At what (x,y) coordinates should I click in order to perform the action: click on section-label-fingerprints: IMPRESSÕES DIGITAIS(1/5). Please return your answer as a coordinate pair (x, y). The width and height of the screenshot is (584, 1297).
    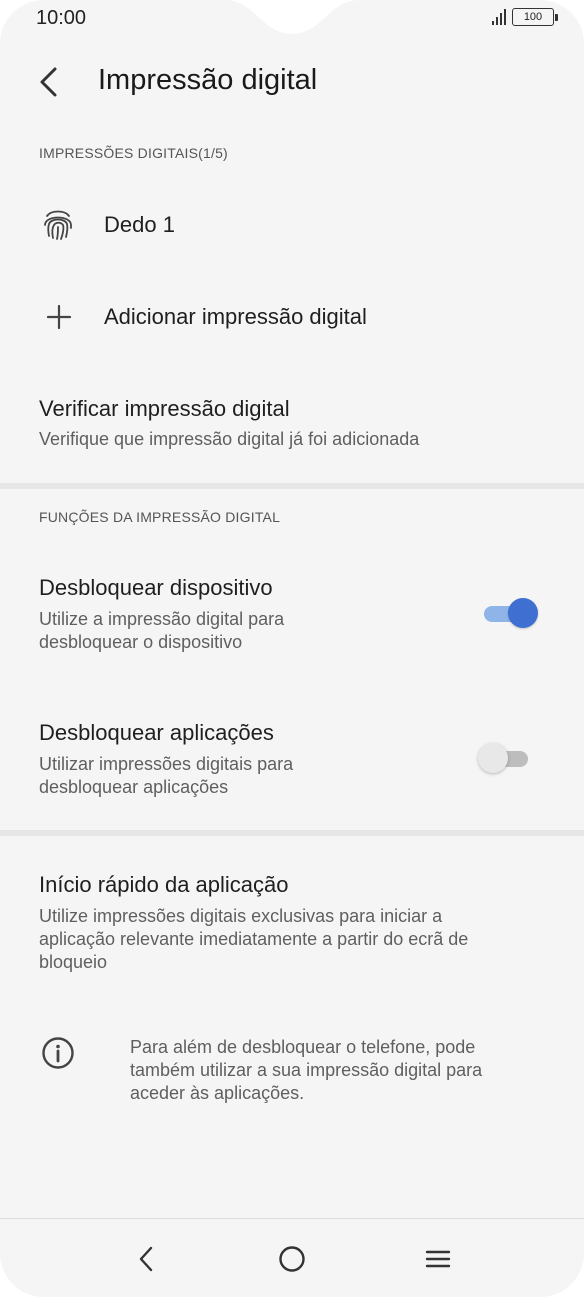
    Looking at the image, I should click on (133, 153).